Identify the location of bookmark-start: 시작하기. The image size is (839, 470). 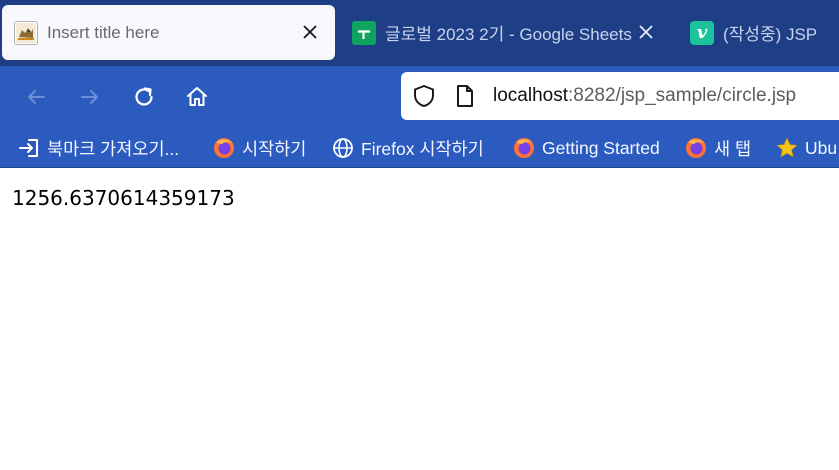
(259, 148).